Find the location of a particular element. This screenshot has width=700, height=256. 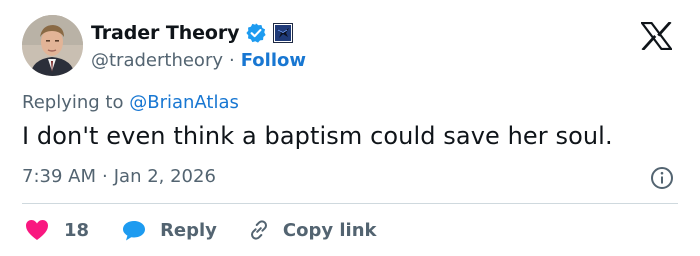

heart-icon is located at coordinates (37, 230).